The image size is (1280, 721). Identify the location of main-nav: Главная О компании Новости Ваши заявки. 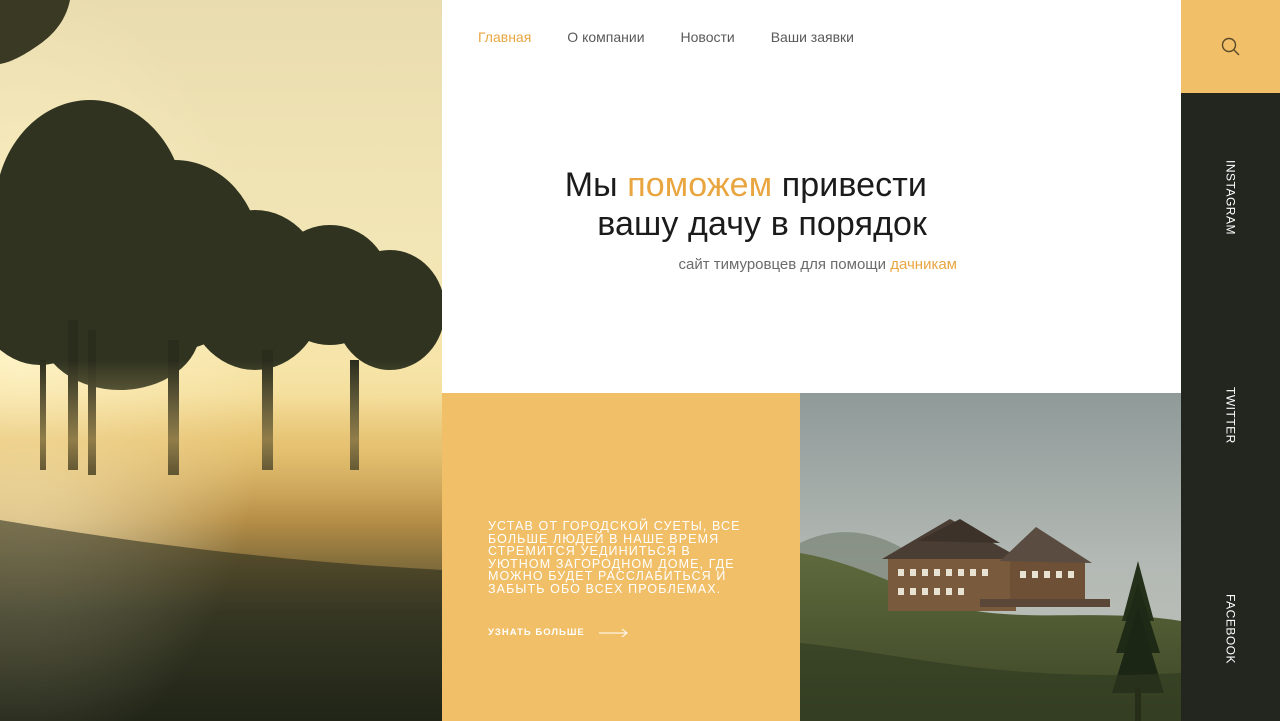
(684, 37).